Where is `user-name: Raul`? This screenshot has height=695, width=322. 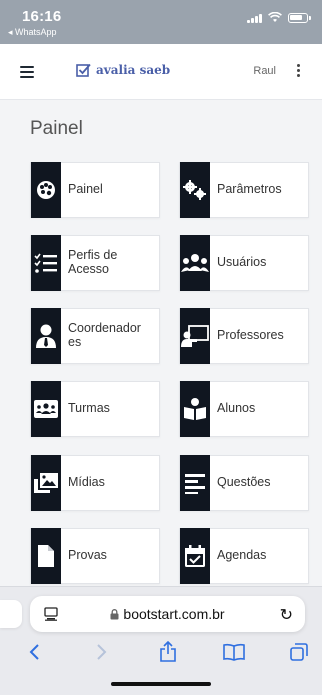
user-name: Raul is located at coordinates (264, 71).